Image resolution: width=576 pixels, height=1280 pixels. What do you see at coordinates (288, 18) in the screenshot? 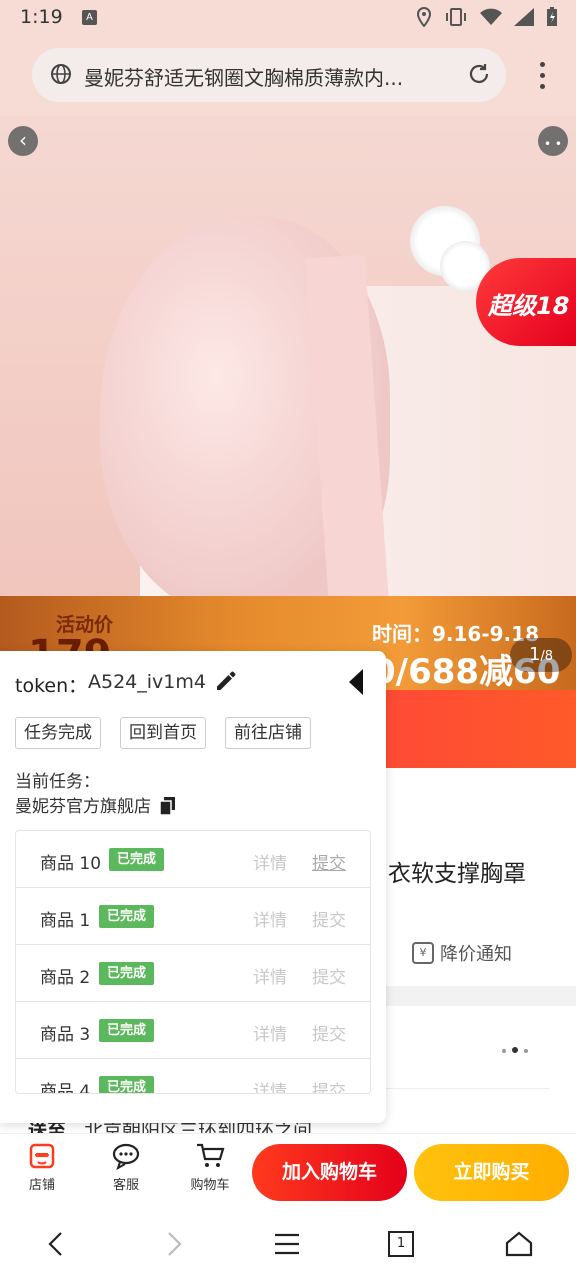
I see `status-bar: 1:19 A` at bounding box center [288, 18].